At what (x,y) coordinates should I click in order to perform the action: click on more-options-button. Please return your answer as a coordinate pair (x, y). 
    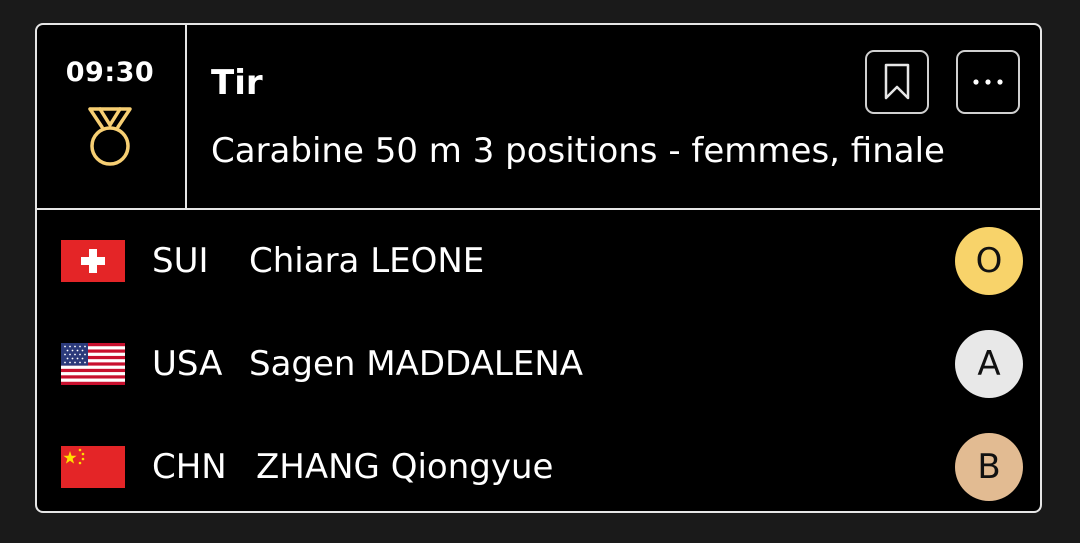
    Looking at the image, I should click on (988, 82).